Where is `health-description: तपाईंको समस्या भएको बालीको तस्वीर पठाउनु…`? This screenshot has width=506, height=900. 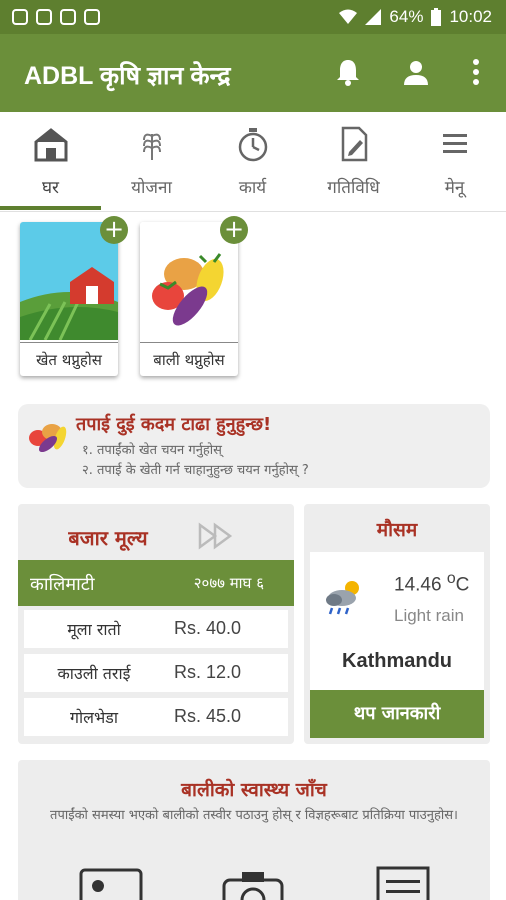 health-description: तपाईंको समस्या भएको बालीको तस्वीर पठाउनु… is located at coordinates (254, 815).